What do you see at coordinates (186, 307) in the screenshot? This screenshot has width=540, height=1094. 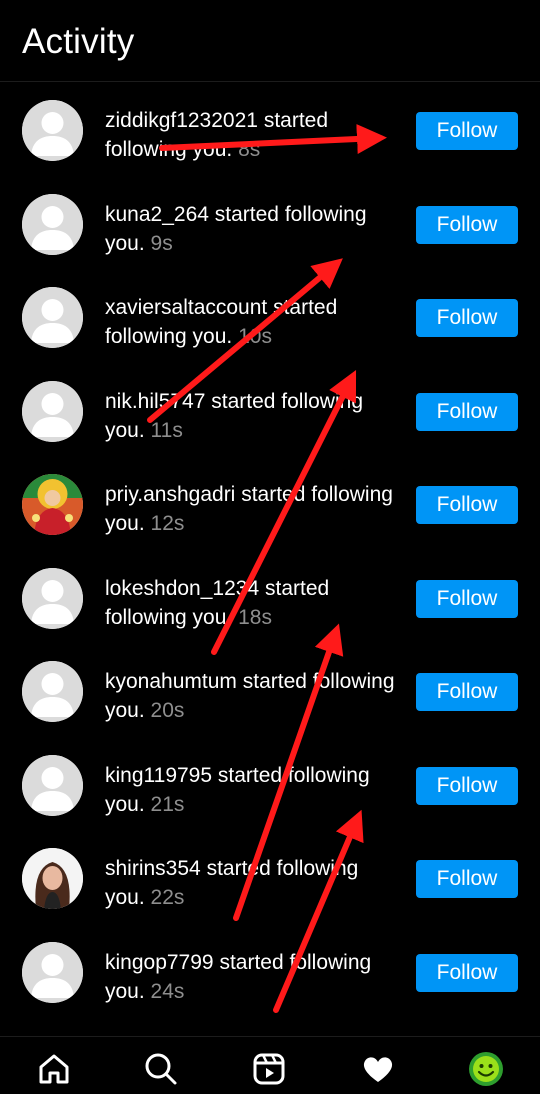 I see `username: xaviersaltaccount` at bounding box center [186, 307].